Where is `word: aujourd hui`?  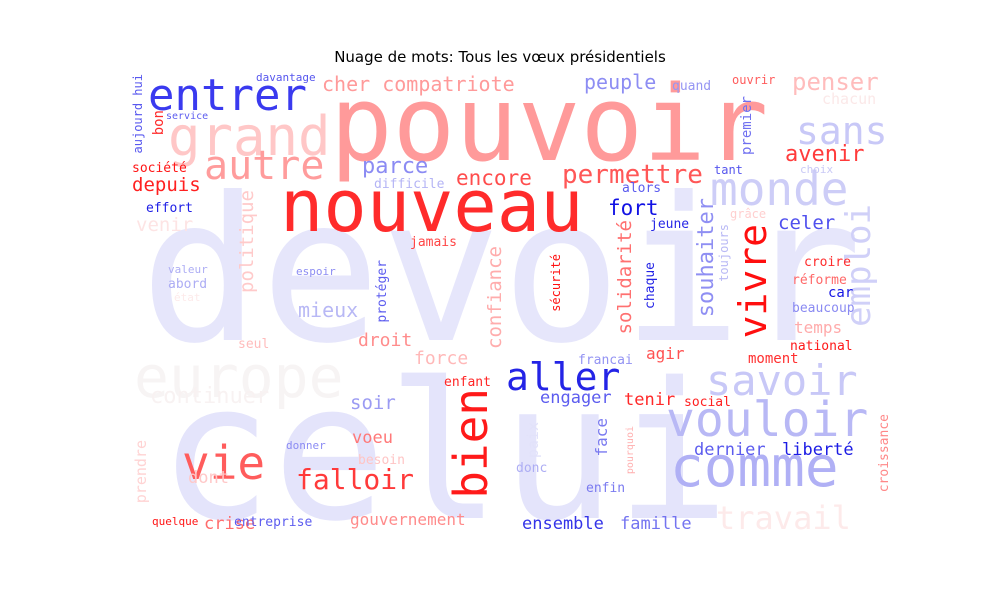
word: aujourd hui is located at coordinates (138, 114).